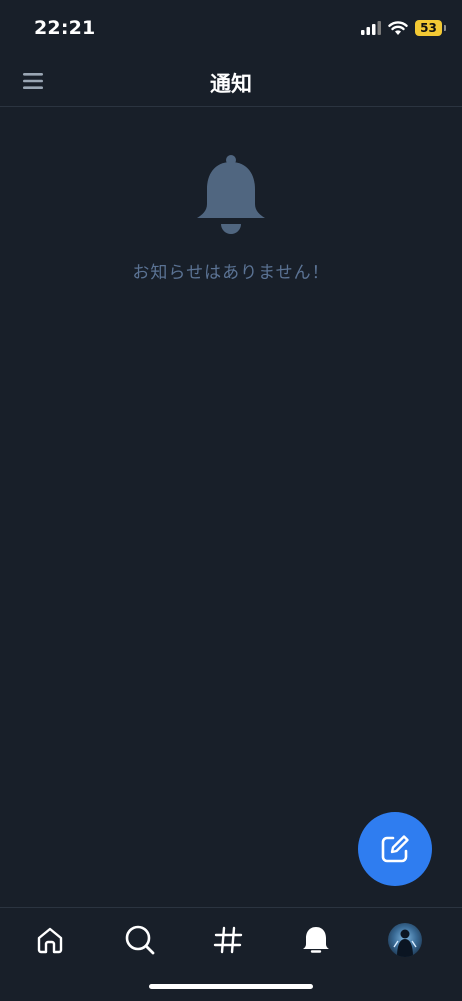 This screenshot has height=1001, width=462. I want to click on status-time: 22:21, so click(65, 28).